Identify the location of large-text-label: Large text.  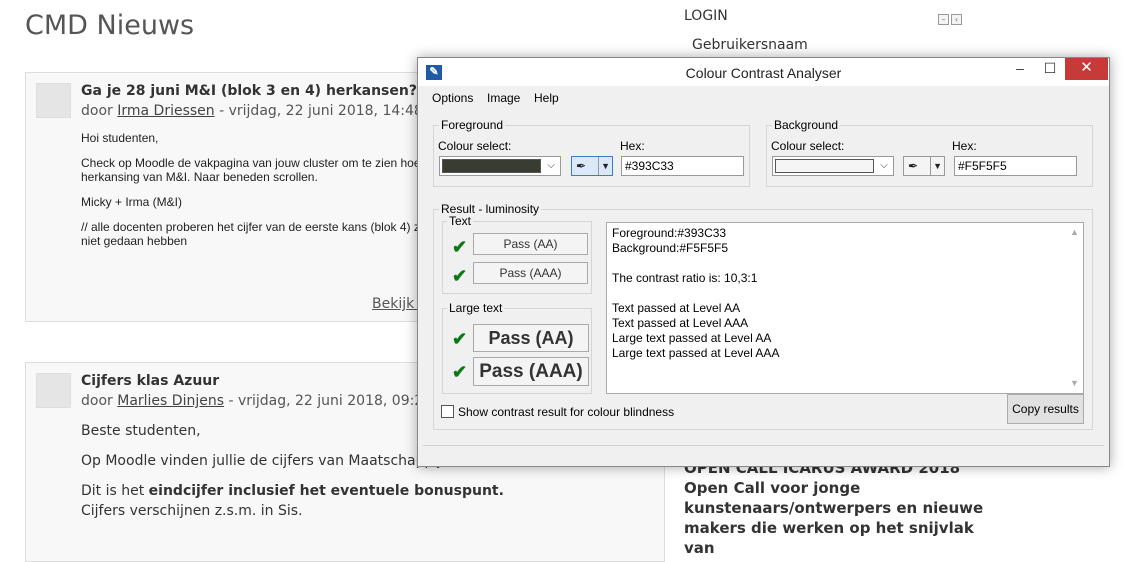
(476, 308).